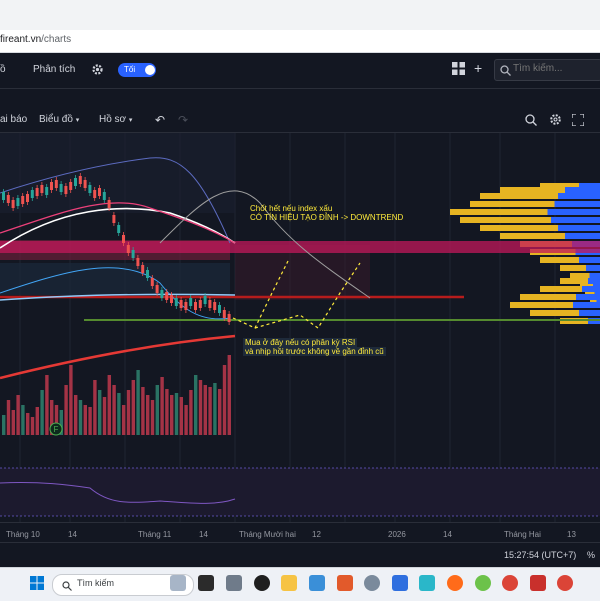 The image size is (600, 601). What do you see at coordinates (115, 119) in the screenshot?
I see `profile-button: Hồ sơ ▾` at bounding box center [115, 119].